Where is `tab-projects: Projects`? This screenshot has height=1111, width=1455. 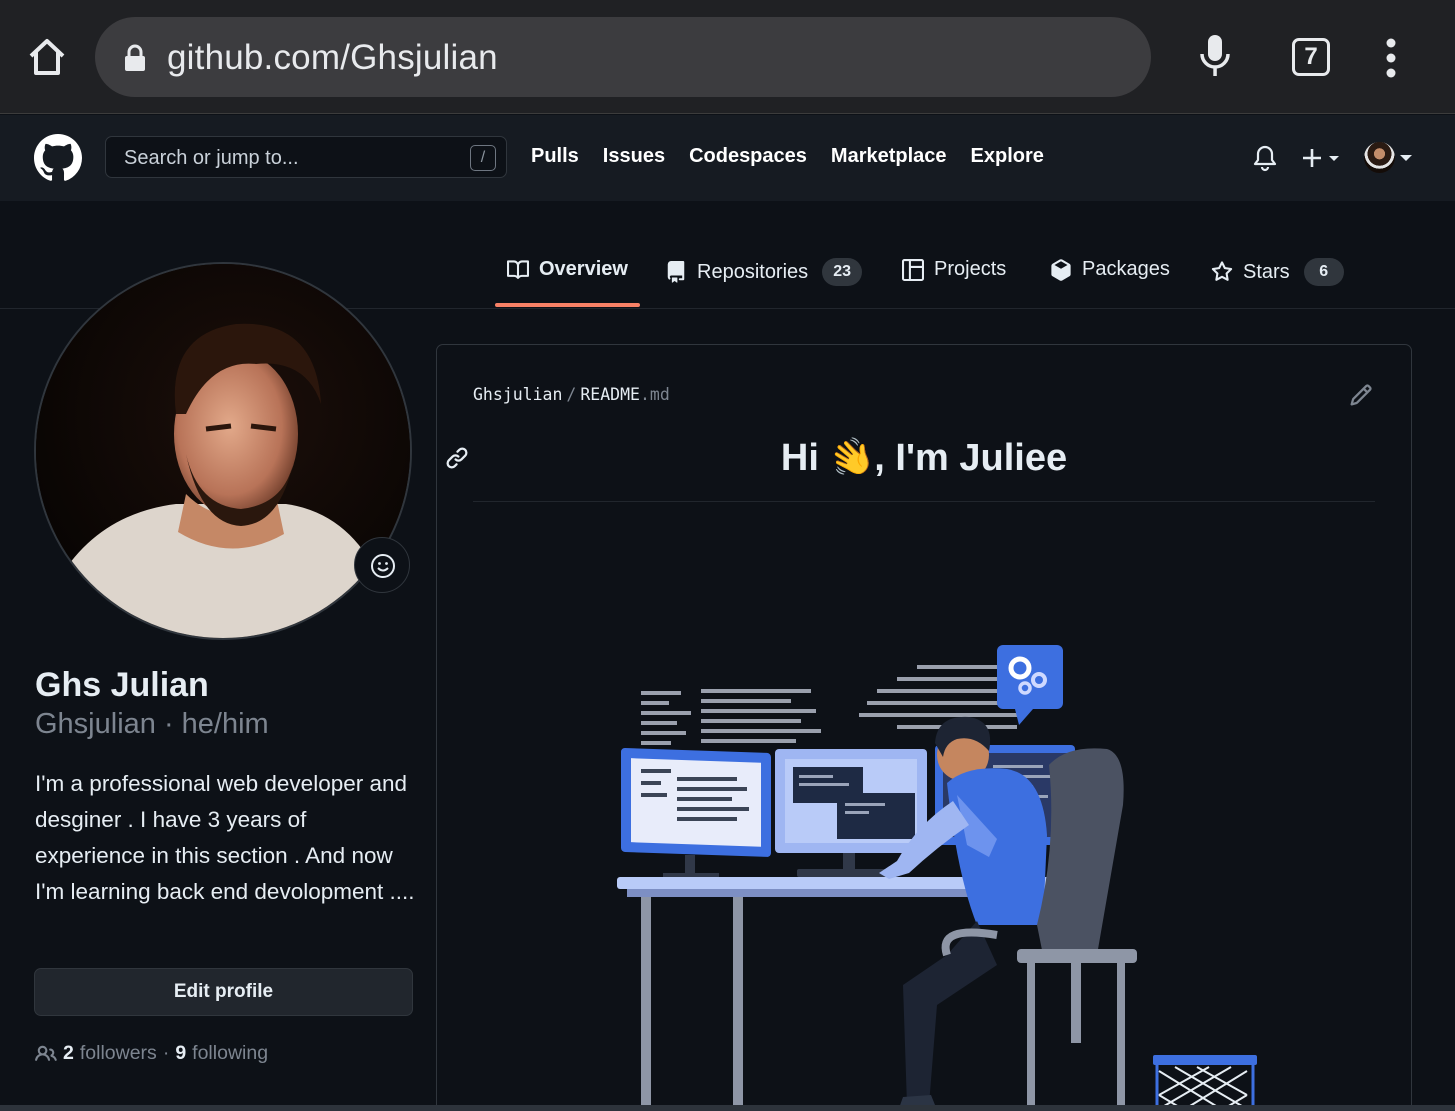
tab-projects: Projects is located at coordinates (954, 269).